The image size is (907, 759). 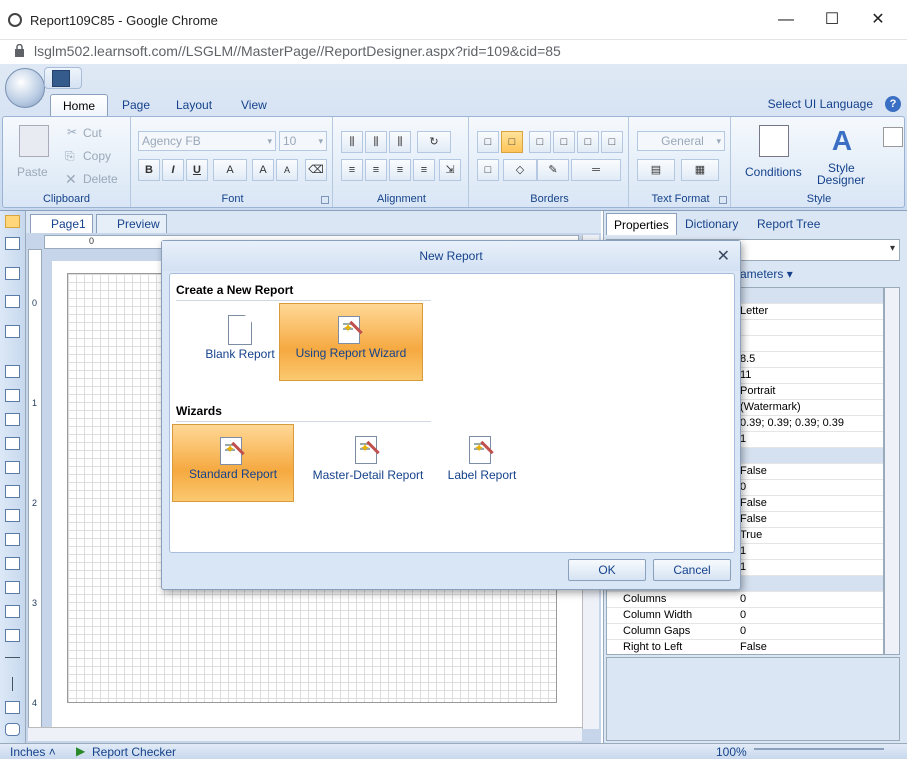 What do you see at coordinates (842, 141) in the screenshot?
I see `style-designer-icon: A` at bounding box center [842, 141].